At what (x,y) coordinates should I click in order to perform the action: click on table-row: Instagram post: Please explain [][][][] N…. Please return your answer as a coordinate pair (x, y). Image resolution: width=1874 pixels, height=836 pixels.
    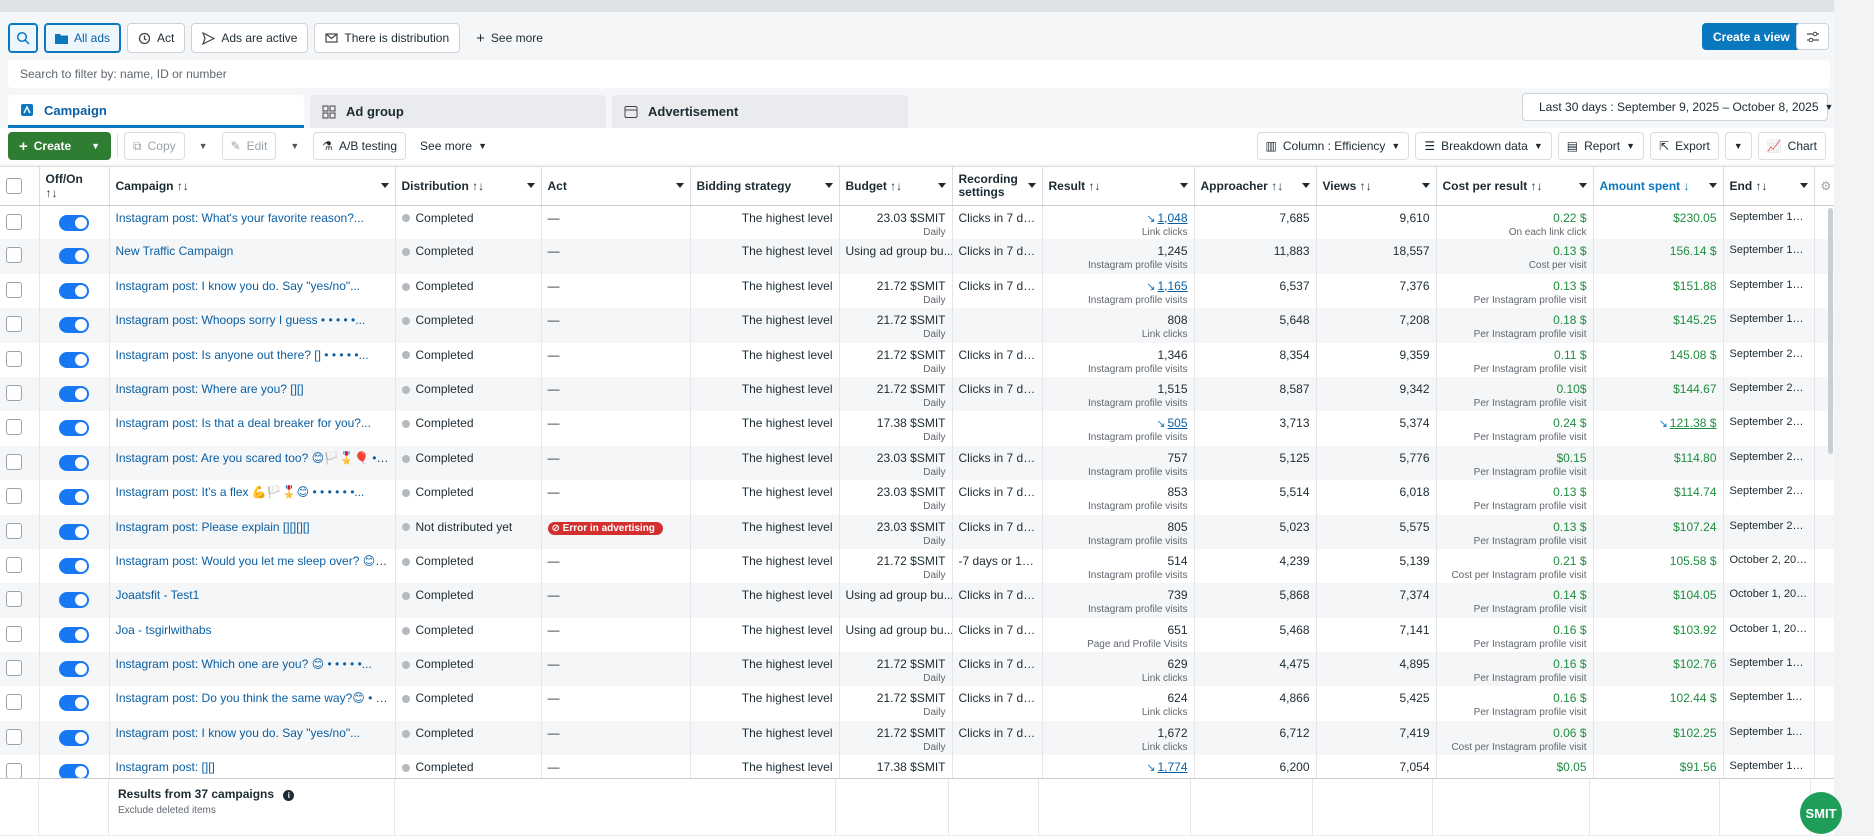
    Looking at the image, I should click on (917, 531).